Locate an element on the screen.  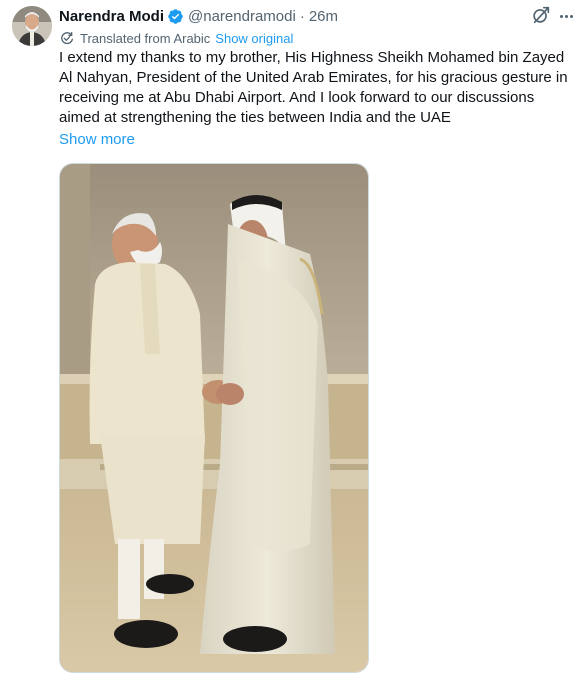
author-name: Narendra Modi is located at coordinates (111, 16).